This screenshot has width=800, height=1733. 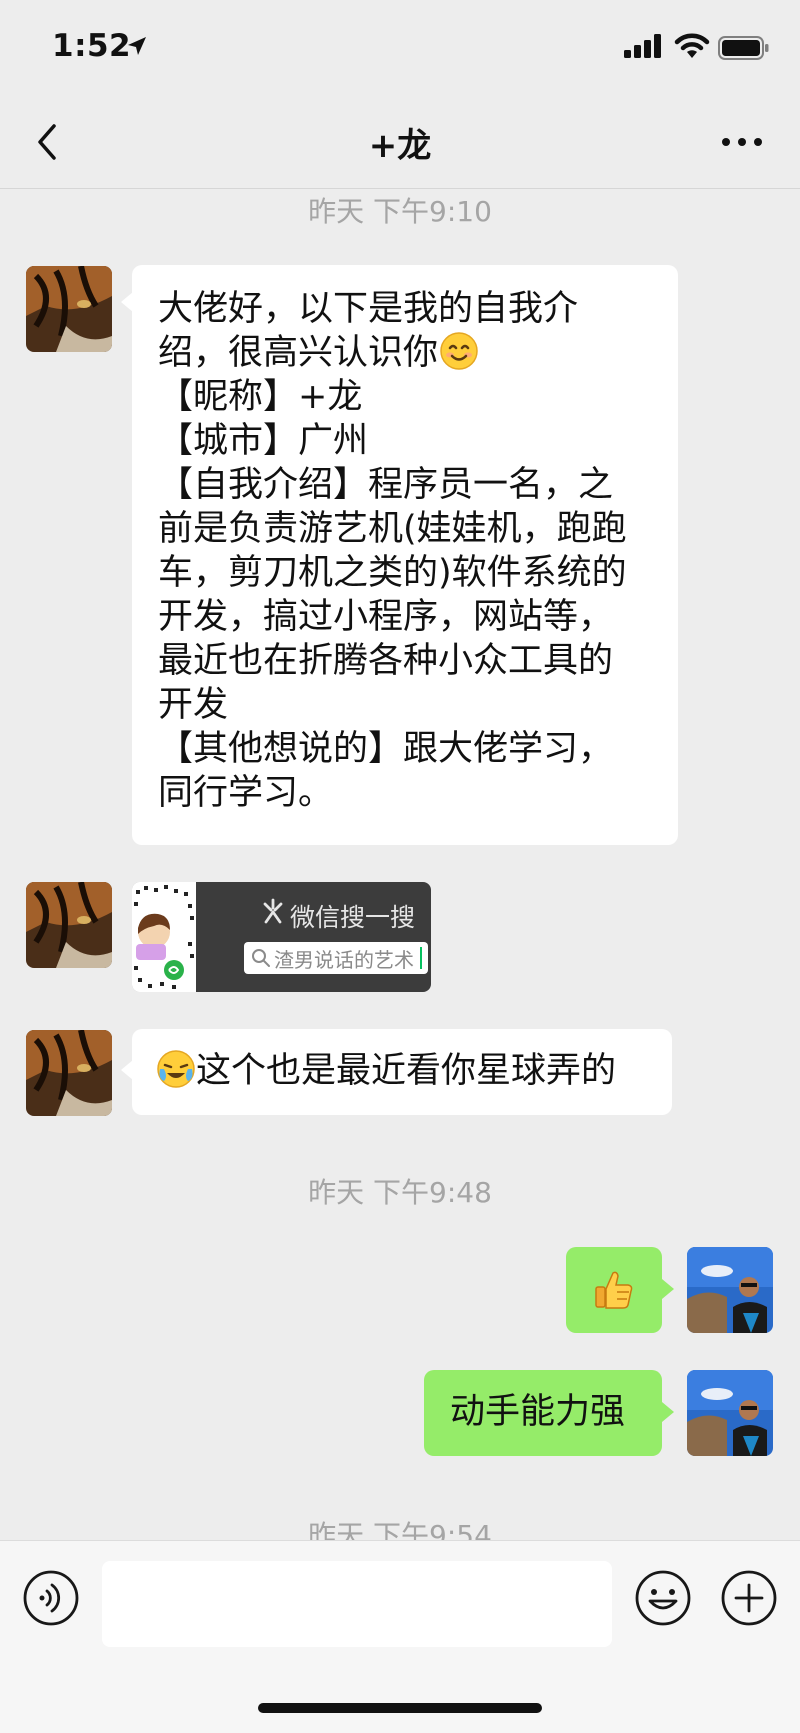 I want to click on thumbs-up-emoji, so click(x=614, y=1290).